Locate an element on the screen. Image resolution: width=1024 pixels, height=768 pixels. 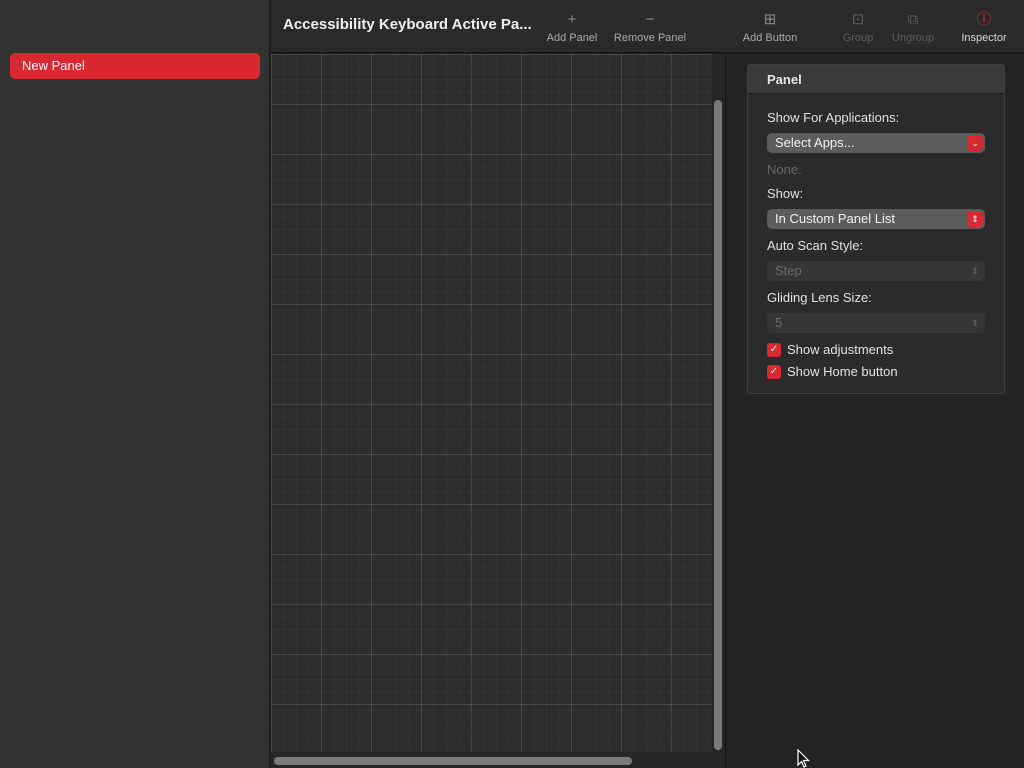
apps-hint: None. is located at coordinates (784, 169).